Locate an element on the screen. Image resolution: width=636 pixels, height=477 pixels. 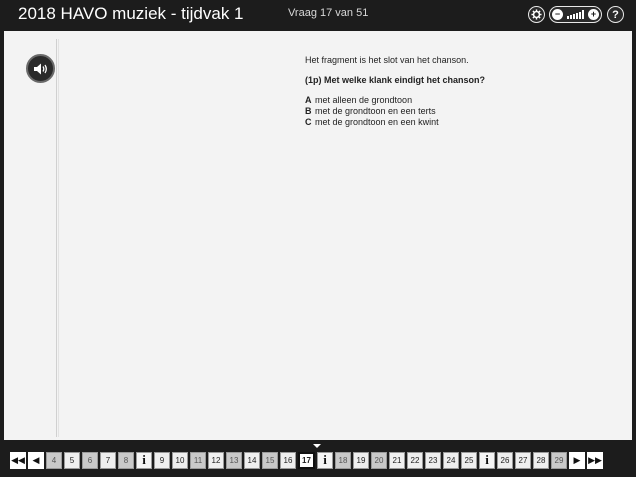
last-question-button: ▶▶ is located at coordinates (595, 460).